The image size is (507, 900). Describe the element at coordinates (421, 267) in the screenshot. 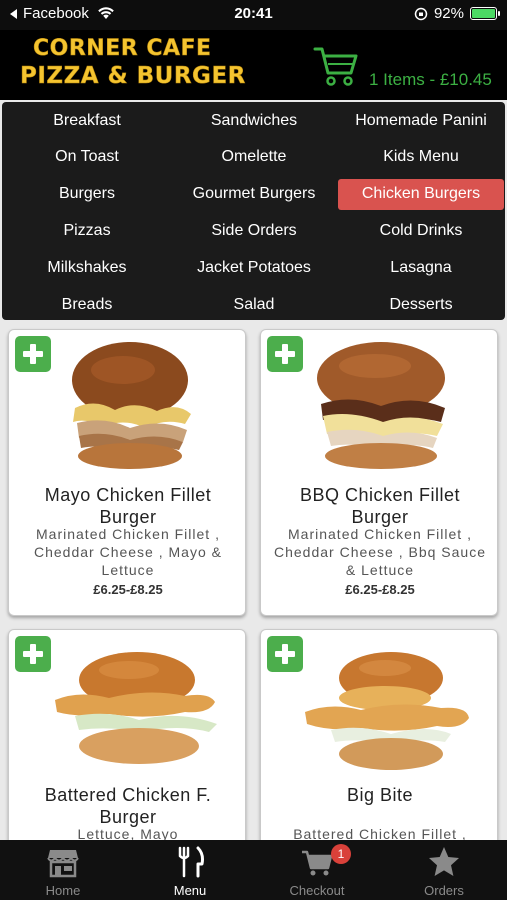

I see `category-lasagna: Lasagna` at that location.